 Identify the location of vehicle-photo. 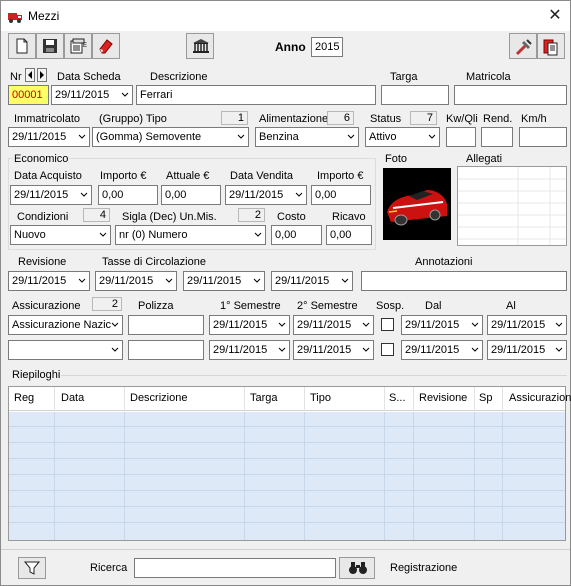
(417, 204).